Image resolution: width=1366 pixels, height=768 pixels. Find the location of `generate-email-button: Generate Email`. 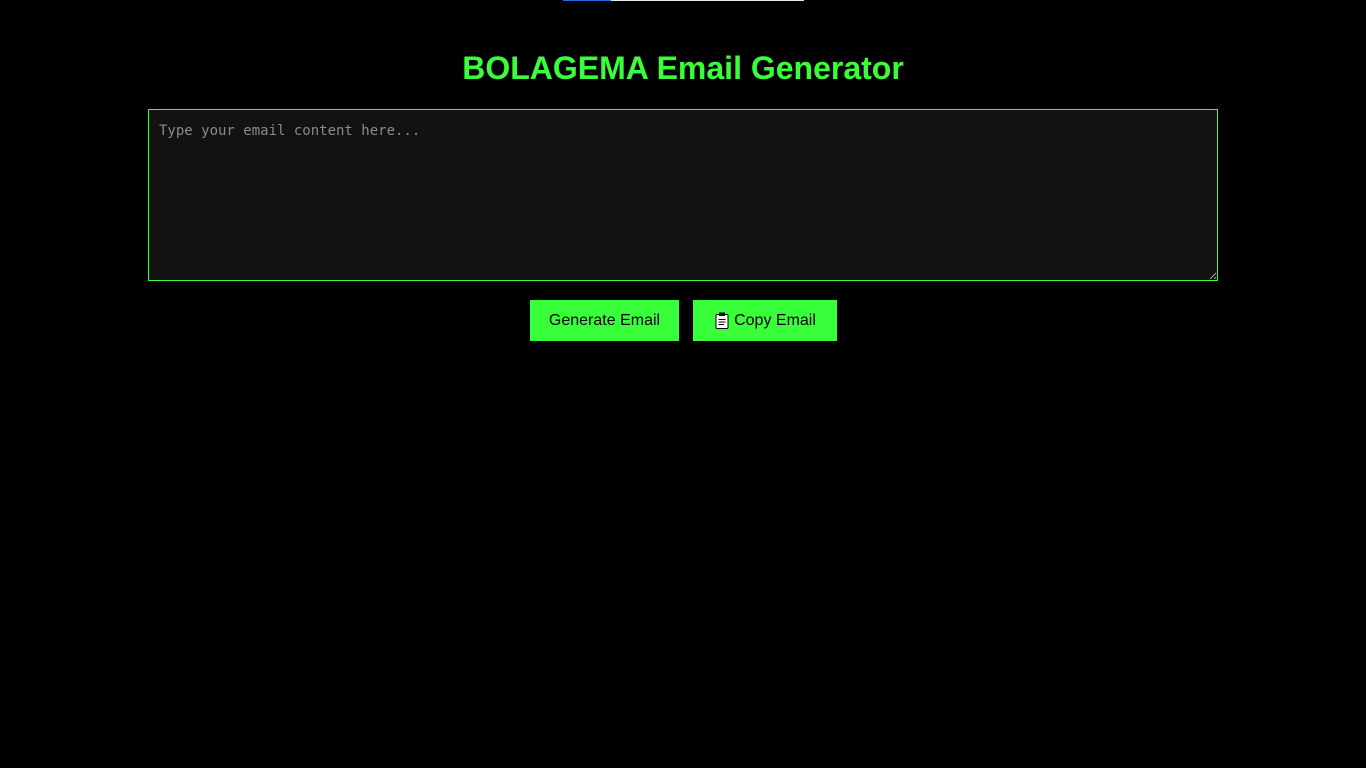

generate-email-button: Generate Email is located at coordinates (604, 320).